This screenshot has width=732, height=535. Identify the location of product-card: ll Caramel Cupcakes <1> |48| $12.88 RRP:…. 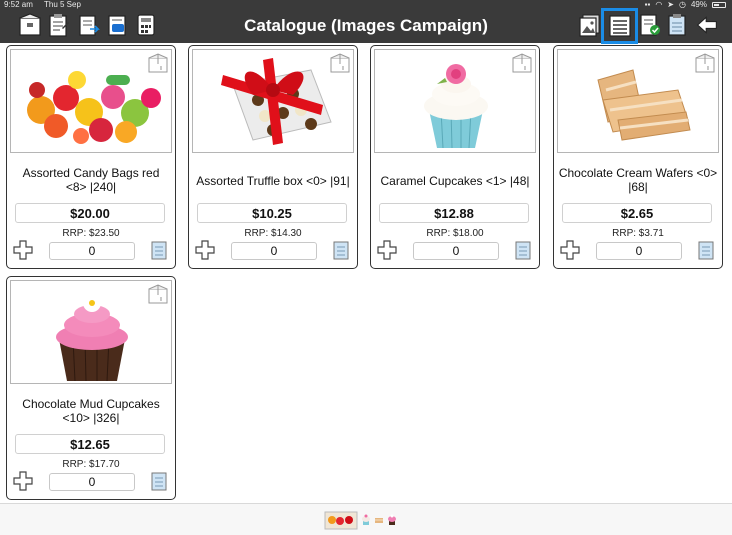
(455, 157).